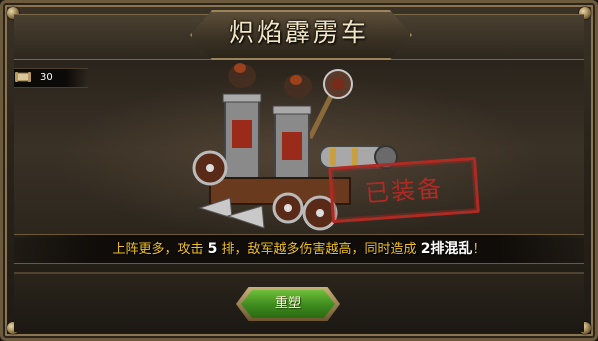  I want to click on resource-counter: 30, so click(51, 78).